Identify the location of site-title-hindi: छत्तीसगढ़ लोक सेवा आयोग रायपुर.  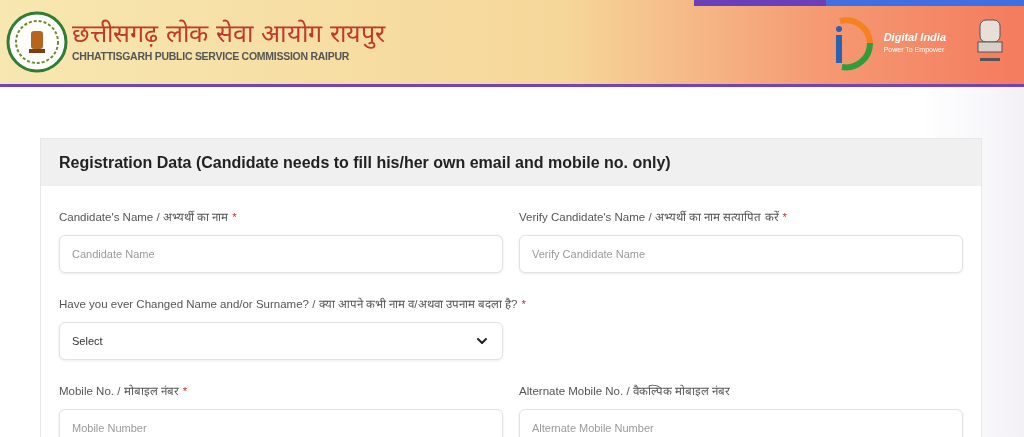
(228, 34).